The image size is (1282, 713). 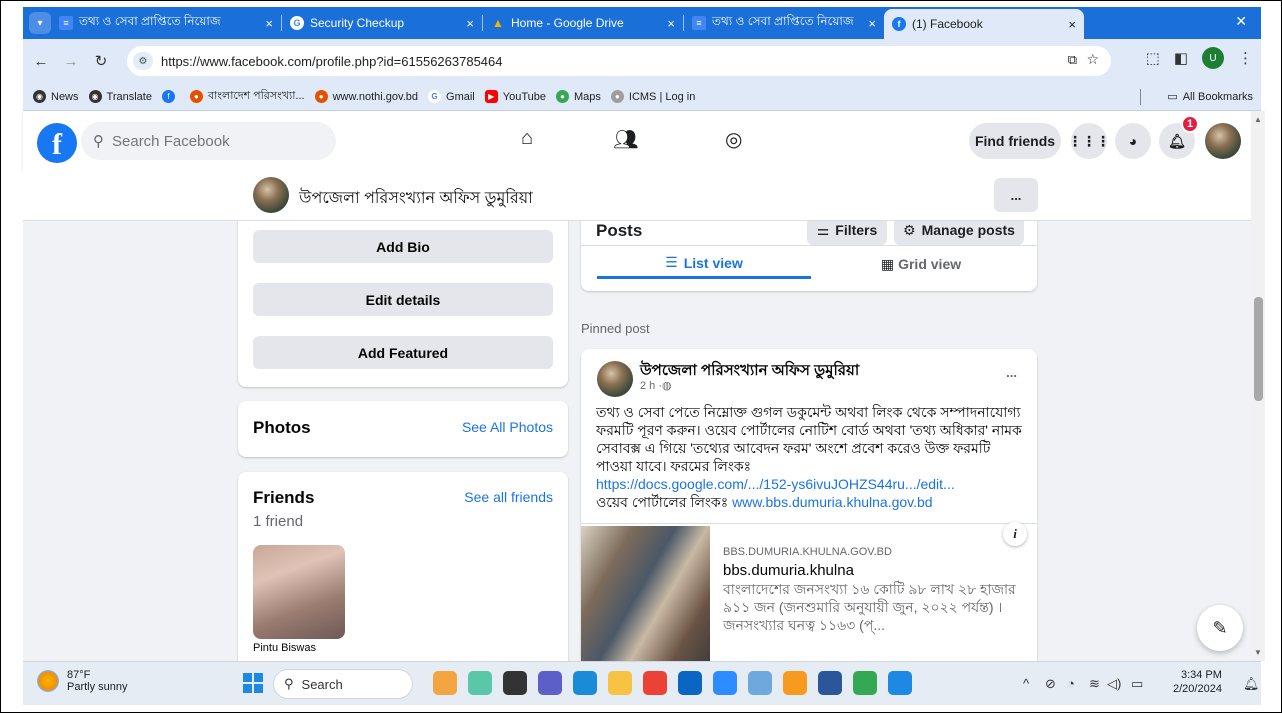 What do you see at coordinates (253, 683) in the screenshot?
I see `start-button` at bounding box center [253, 683].